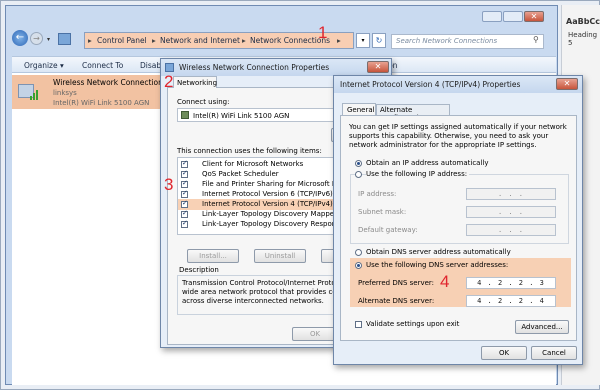 Image resolution: width=600 pixels, height=390 pixels. I want to click on list-item: Internet Protocol Version 6 (TCP/IPv6), so click(267, 194).